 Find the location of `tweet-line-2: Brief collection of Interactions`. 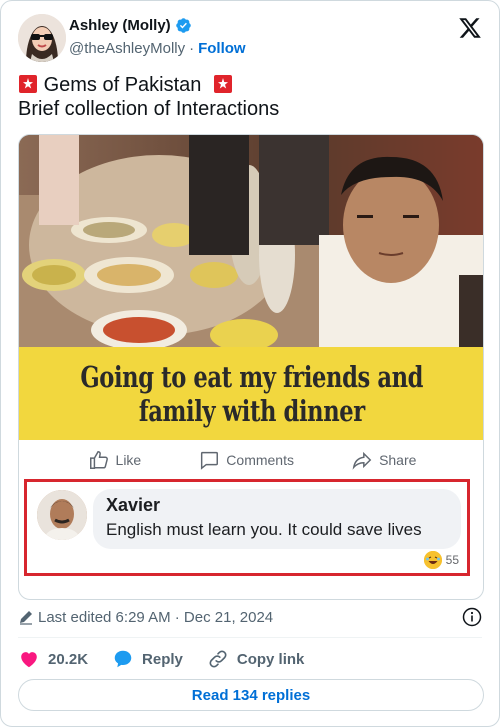

tweet-line-2: Brief collection of Interactions is located at coordinates (149, 109).